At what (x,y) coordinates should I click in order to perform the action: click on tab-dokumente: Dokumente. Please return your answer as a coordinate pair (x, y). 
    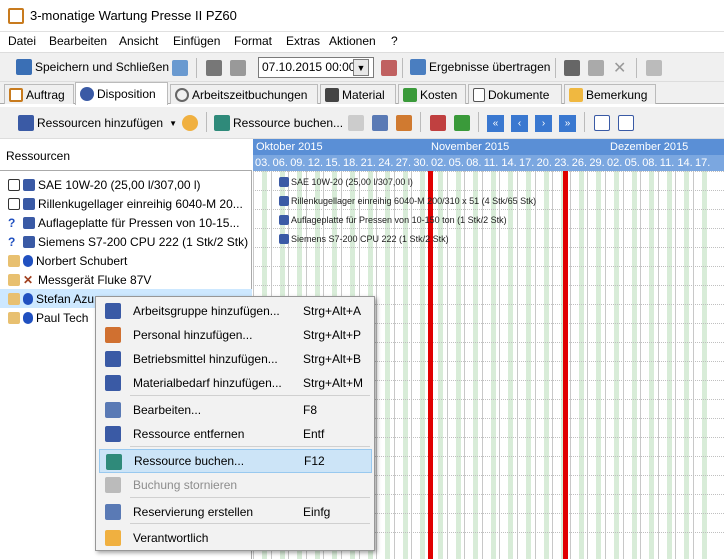
    Looking at the image, I should click on (515, 94).